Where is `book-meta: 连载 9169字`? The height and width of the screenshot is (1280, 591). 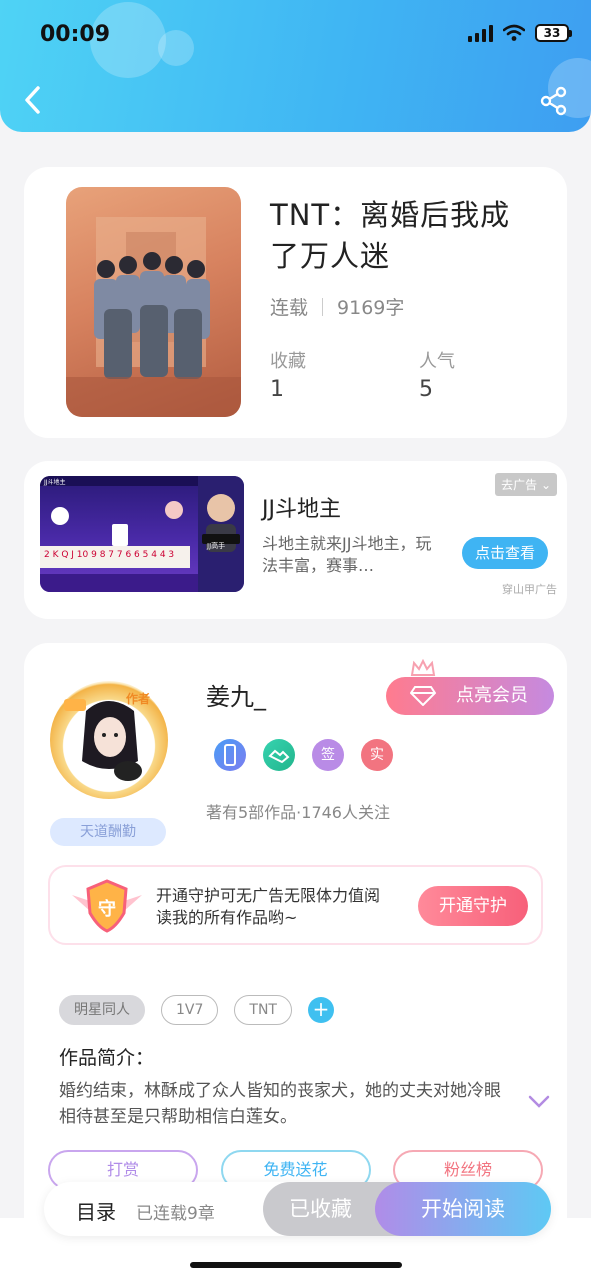 book-meta: 连载 9169字 is located at coordinates (337, 306).